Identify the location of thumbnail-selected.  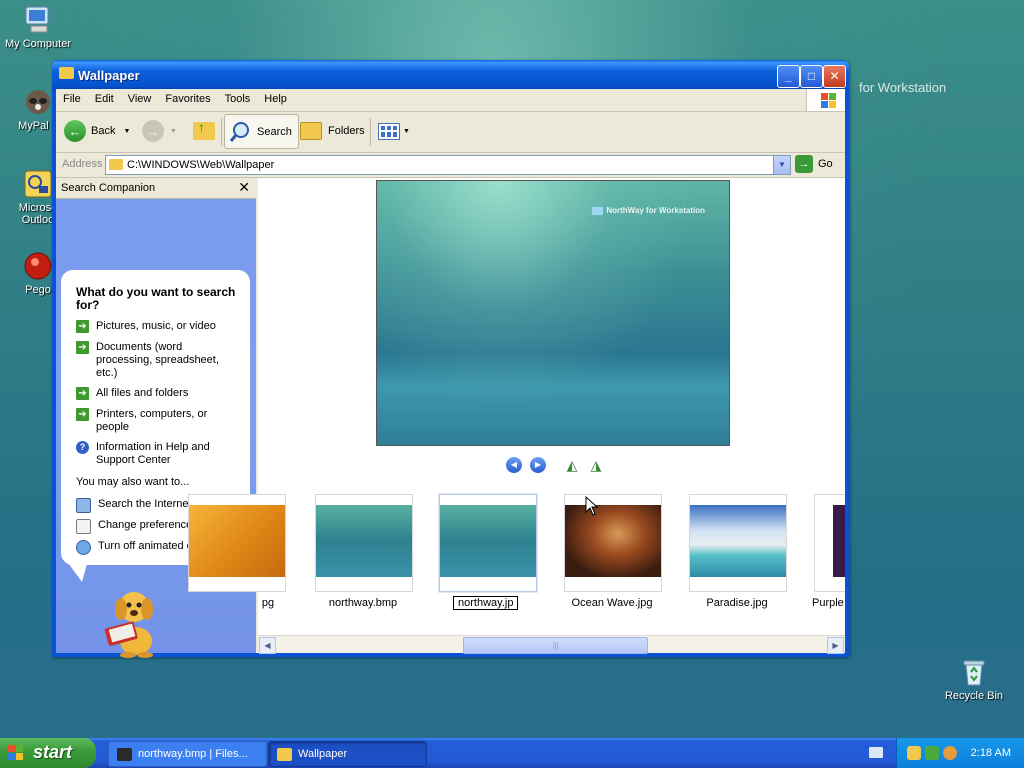
(488, 543).